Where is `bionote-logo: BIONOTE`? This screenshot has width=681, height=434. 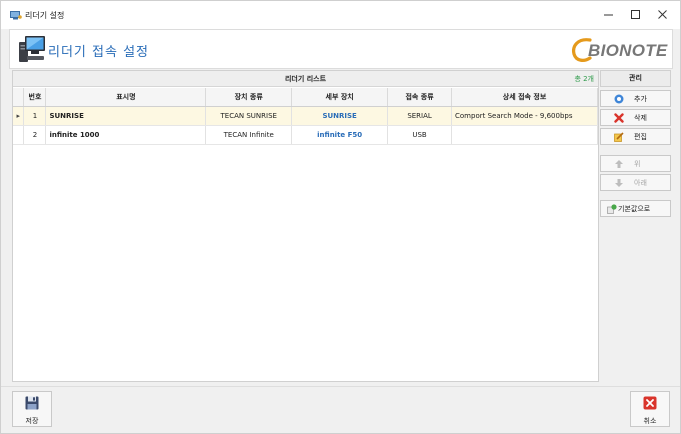
bionote-logo: BIONOTE is located at coordinates (620, 50).